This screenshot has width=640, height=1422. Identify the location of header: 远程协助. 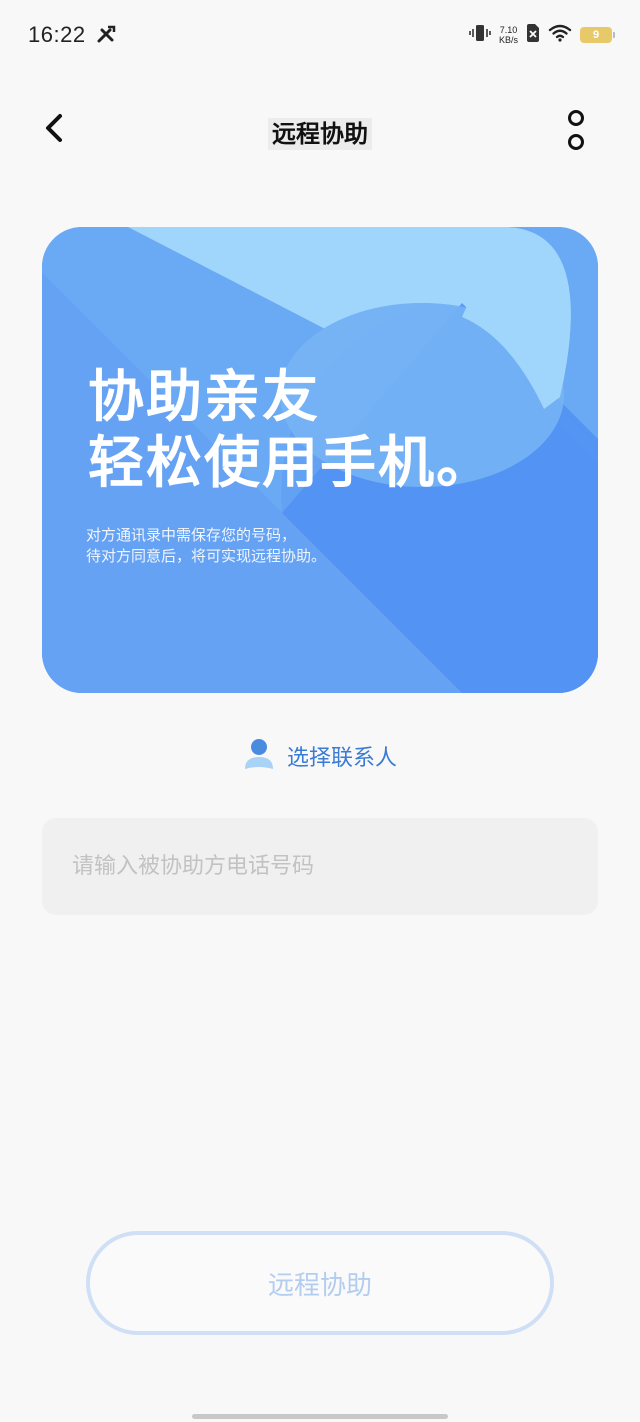
(320, 130).